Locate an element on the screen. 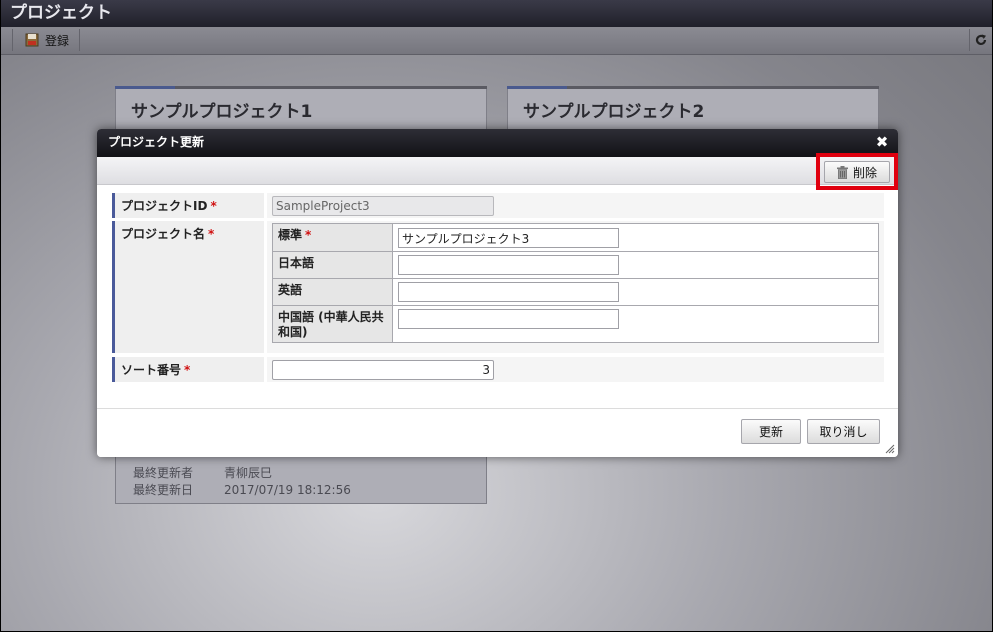 The image size is (993, 632). name-chinese-input is located at coordinates (508, 319).